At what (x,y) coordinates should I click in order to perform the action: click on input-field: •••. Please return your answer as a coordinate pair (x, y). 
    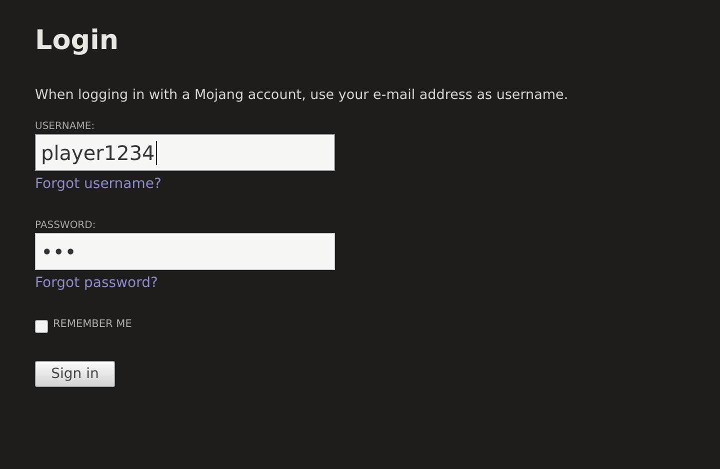
    Looking at the image, I should click on (185, 251).